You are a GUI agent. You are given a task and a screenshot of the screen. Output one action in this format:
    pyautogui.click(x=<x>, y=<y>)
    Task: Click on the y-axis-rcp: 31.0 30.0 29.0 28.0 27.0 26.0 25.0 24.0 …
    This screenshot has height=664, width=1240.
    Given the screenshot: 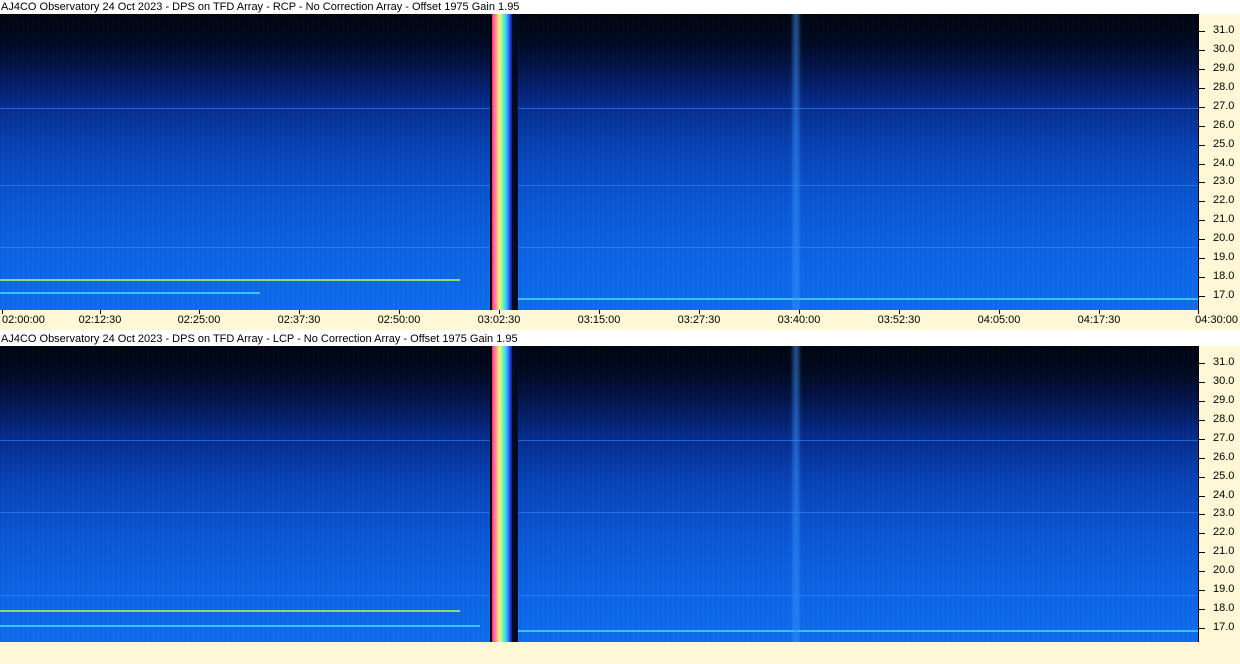 What is the action you would take?
    pyautogui.click(x=1219, y=162)
    